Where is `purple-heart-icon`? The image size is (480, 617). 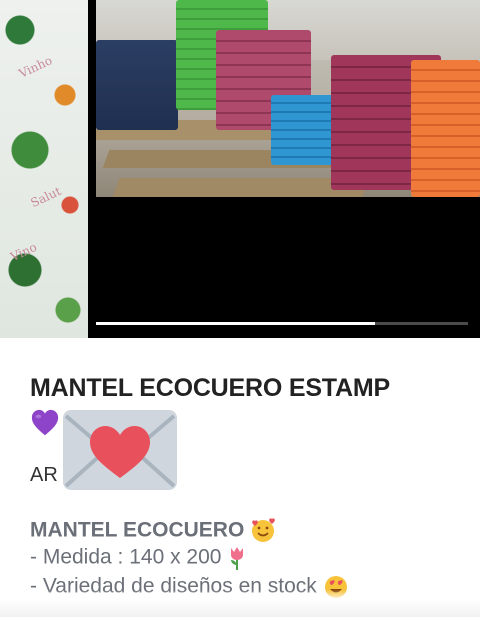 purple-heart-icon is located at coordinates (45, 422).